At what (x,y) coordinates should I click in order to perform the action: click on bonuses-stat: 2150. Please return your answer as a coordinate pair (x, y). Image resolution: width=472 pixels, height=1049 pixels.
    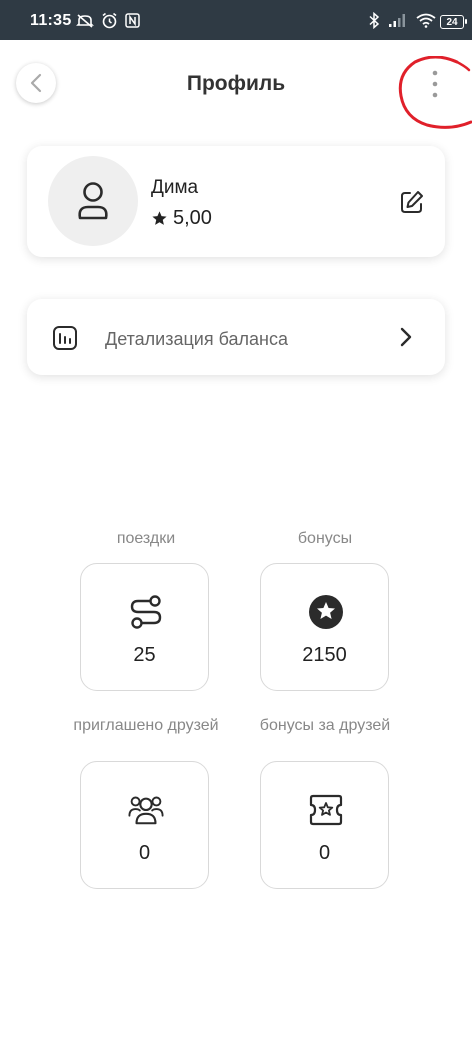
    Looking at the image, I should click on (324, 627).